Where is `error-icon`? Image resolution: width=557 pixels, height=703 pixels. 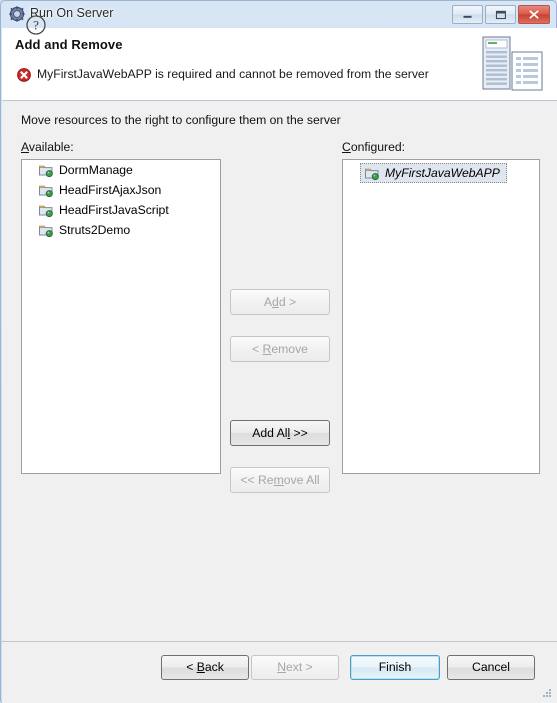 error-icon is located at coordinates (24, 75).